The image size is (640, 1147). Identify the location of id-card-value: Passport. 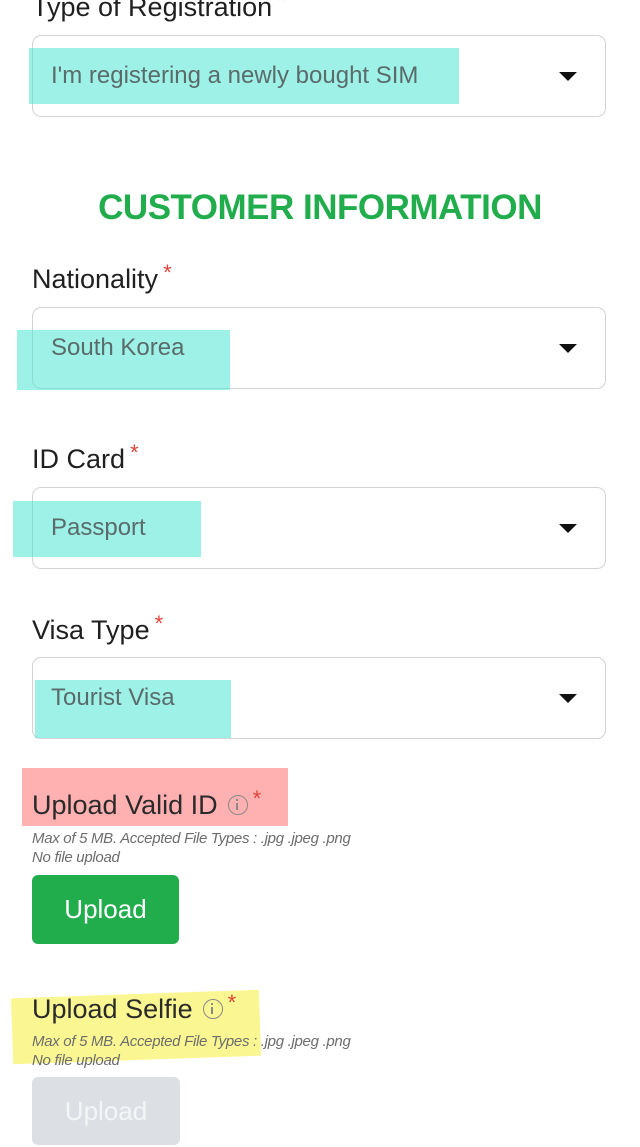
(98, 527).